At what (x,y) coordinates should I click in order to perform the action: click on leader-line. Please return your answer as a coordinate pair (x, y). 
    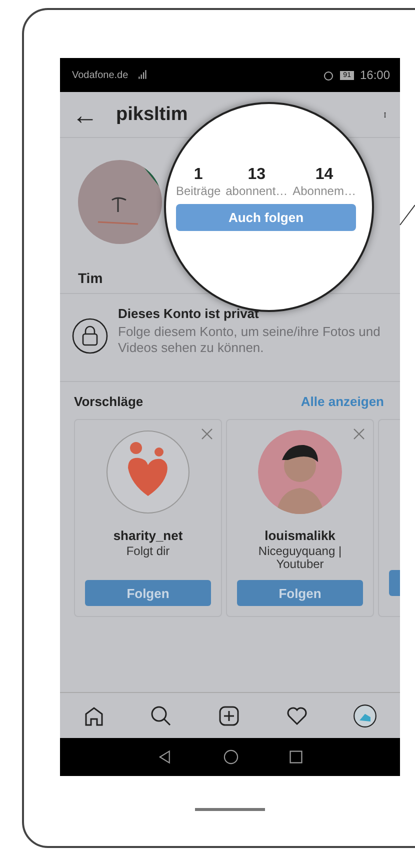
    Looking at the image, I should click on (407, 215).